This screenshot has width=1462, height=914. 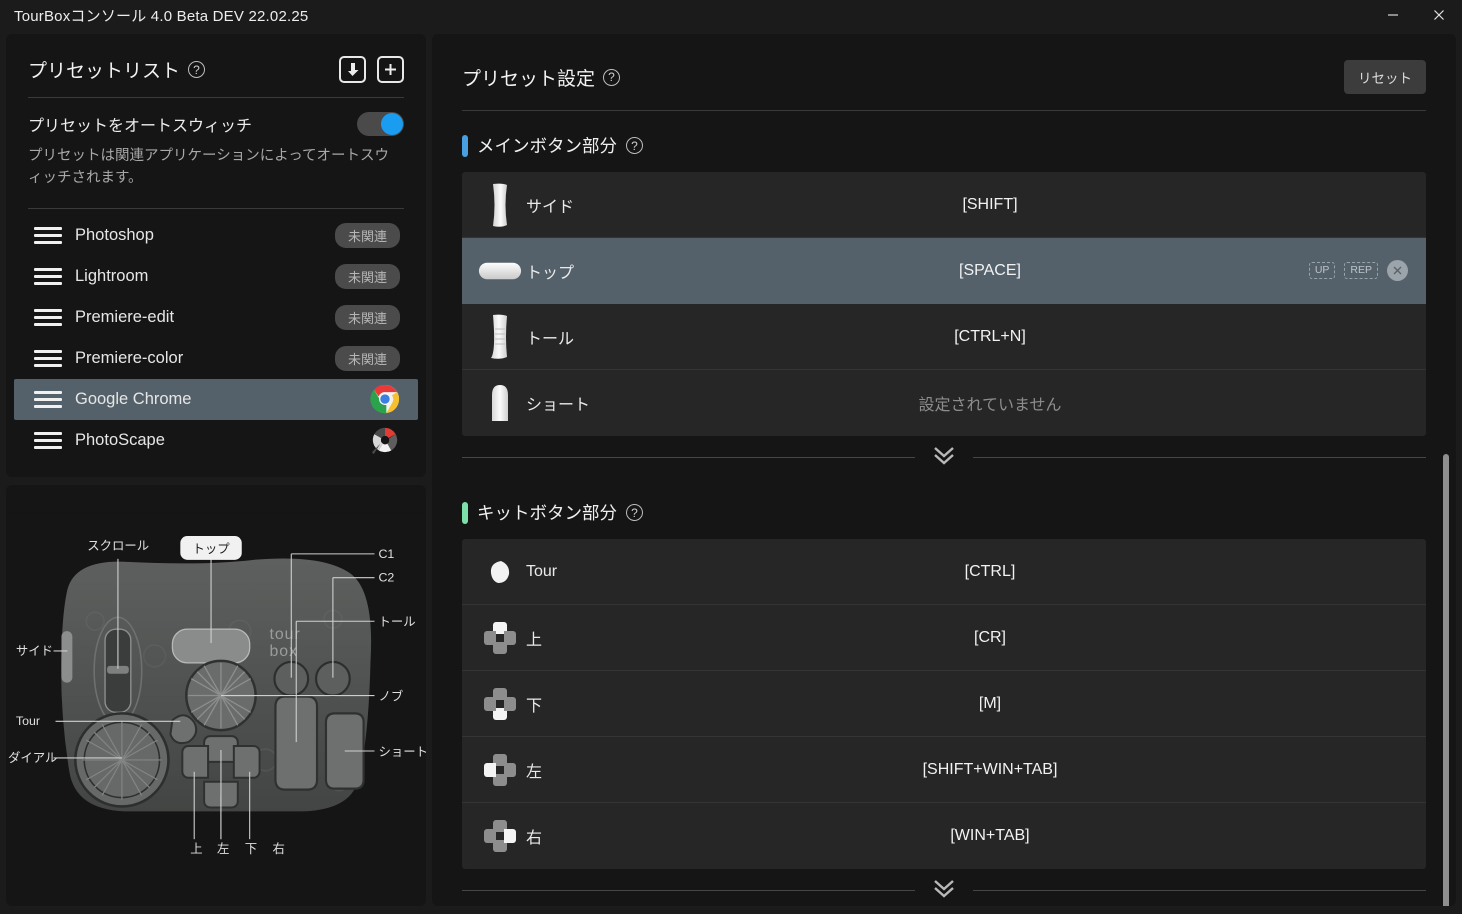 I want to click on label-tour: Tour, so click(x=28, y=721).